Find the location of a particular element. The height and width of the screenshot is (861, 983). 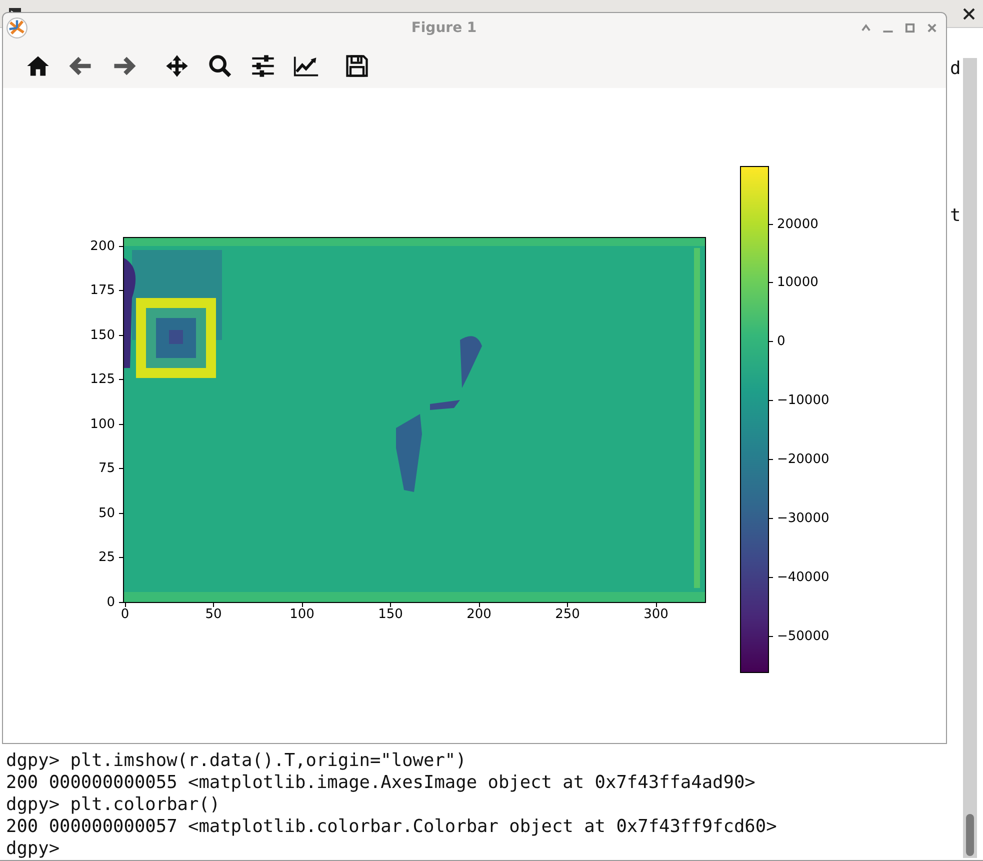

x-tick-label: 50 is located at coordinates (213, 614).